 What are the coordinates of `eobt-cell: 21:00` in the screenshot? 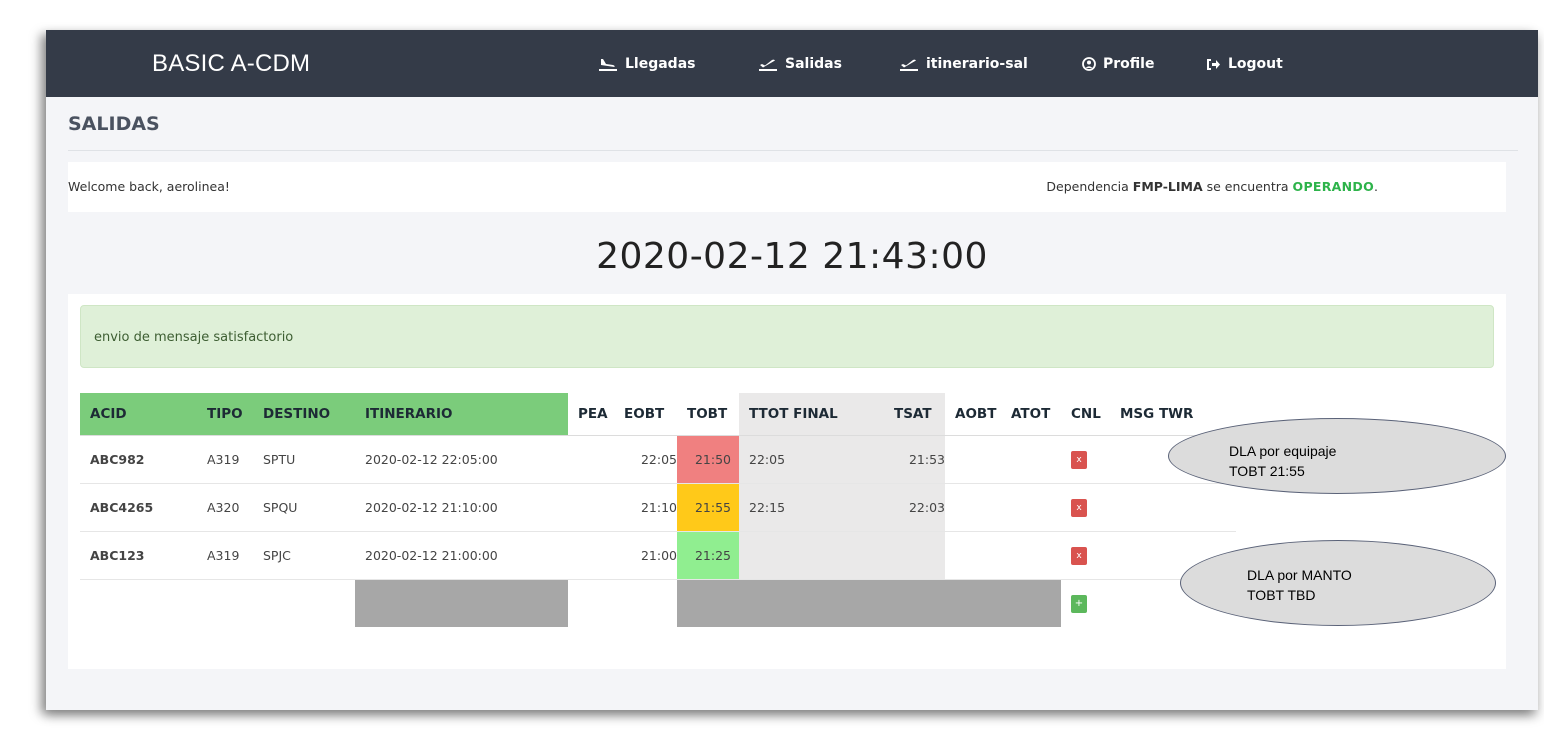 It's located at (645, 555).